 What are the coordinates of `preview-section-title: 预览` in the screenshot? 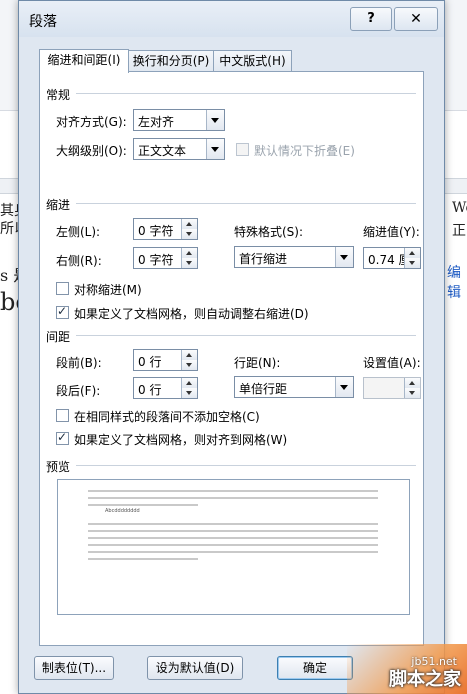 It's located at (58, 467).